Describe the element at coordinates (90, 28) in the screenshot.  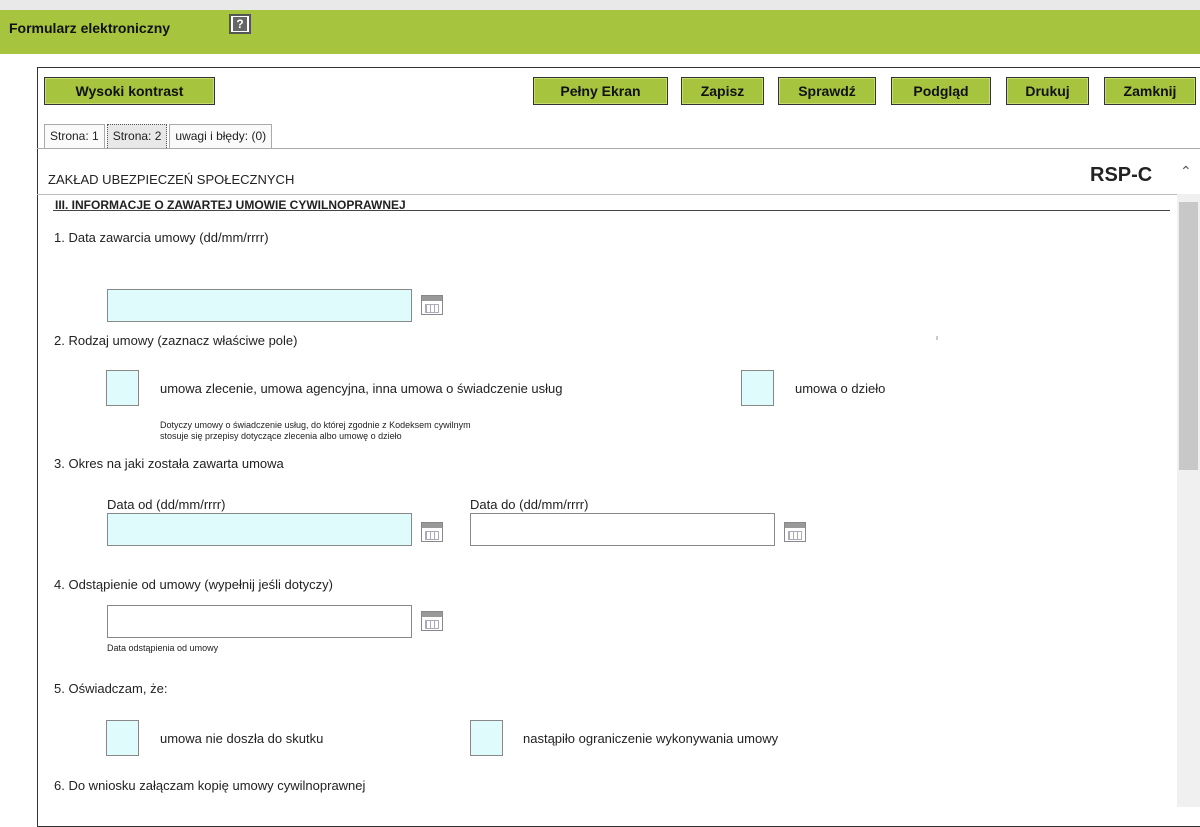
I see `app-title: Formularz elektroniczny` at that location.